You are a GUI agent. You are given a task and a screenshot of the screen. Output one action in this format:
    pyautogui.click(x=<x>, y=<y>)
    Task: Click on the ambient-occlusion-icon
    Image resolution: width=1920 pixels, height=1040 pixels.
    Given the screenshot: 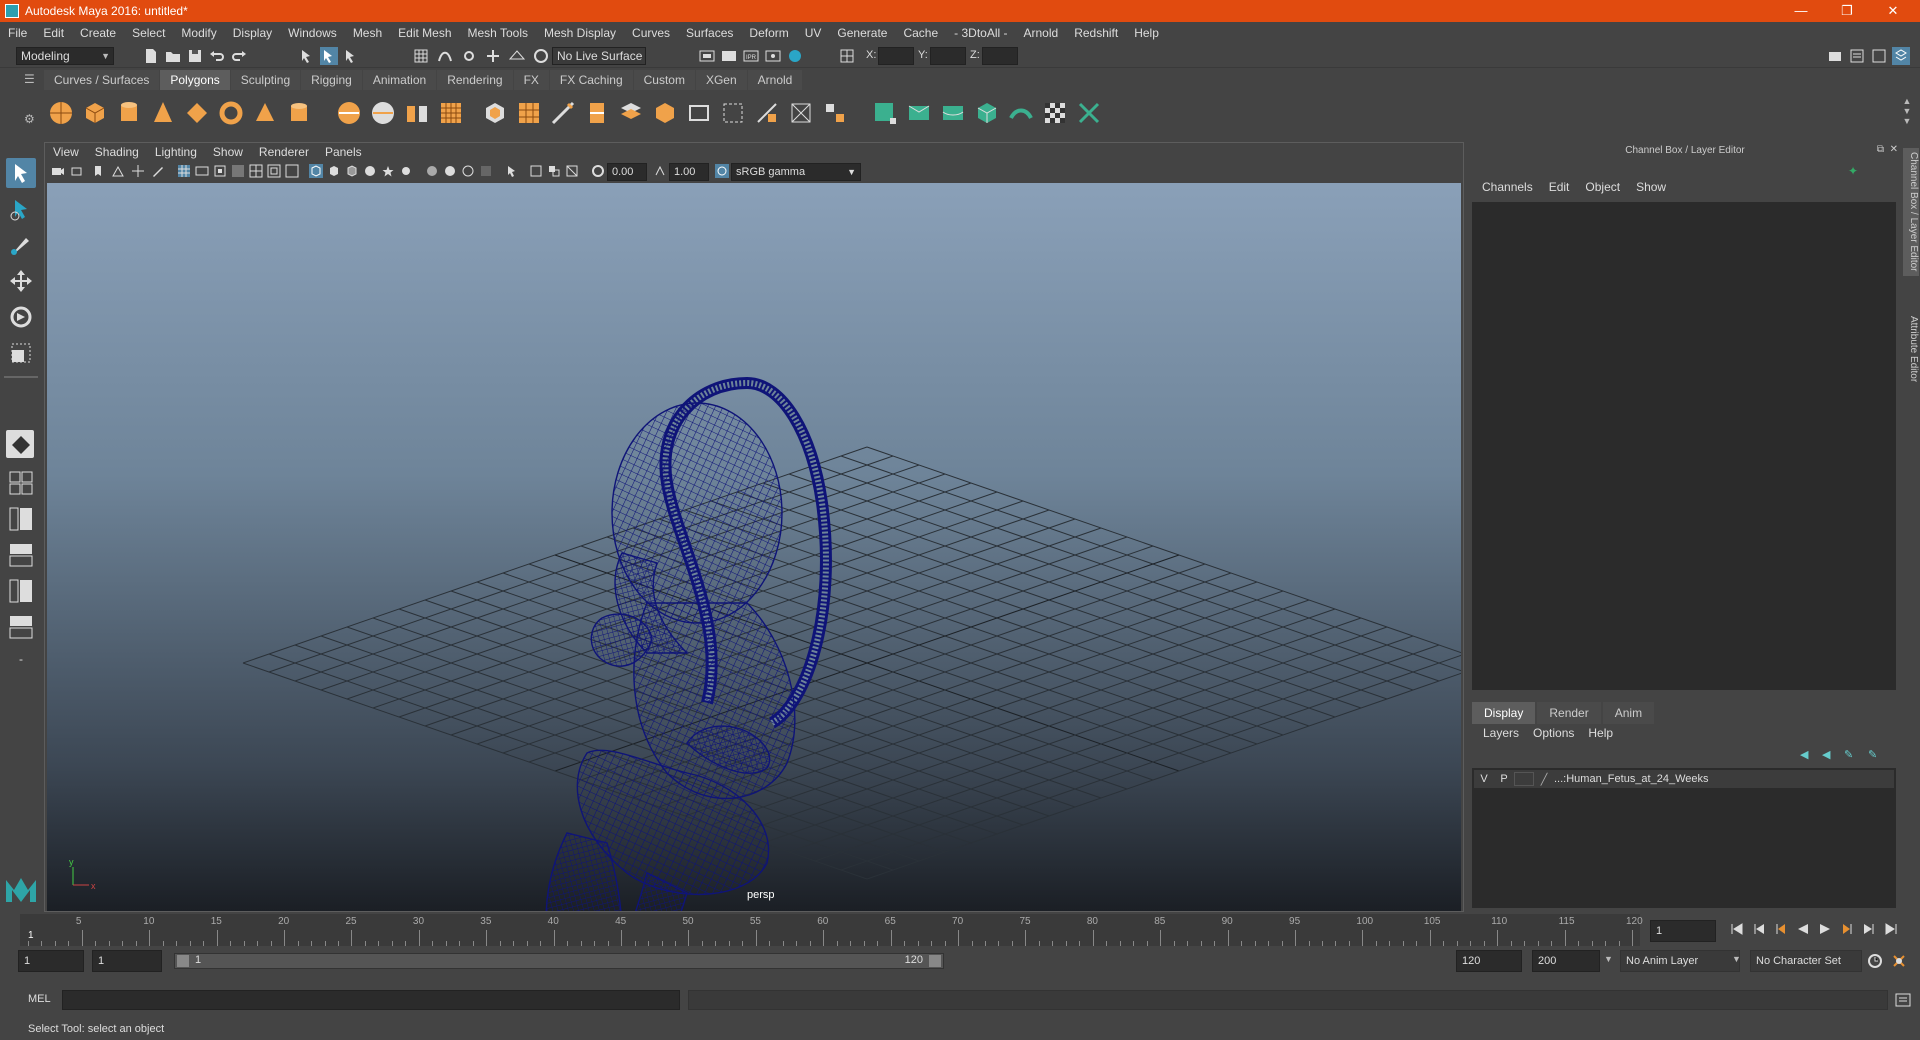 What is the action you would take?
    pyautogui.click(x=432, y=171)
    